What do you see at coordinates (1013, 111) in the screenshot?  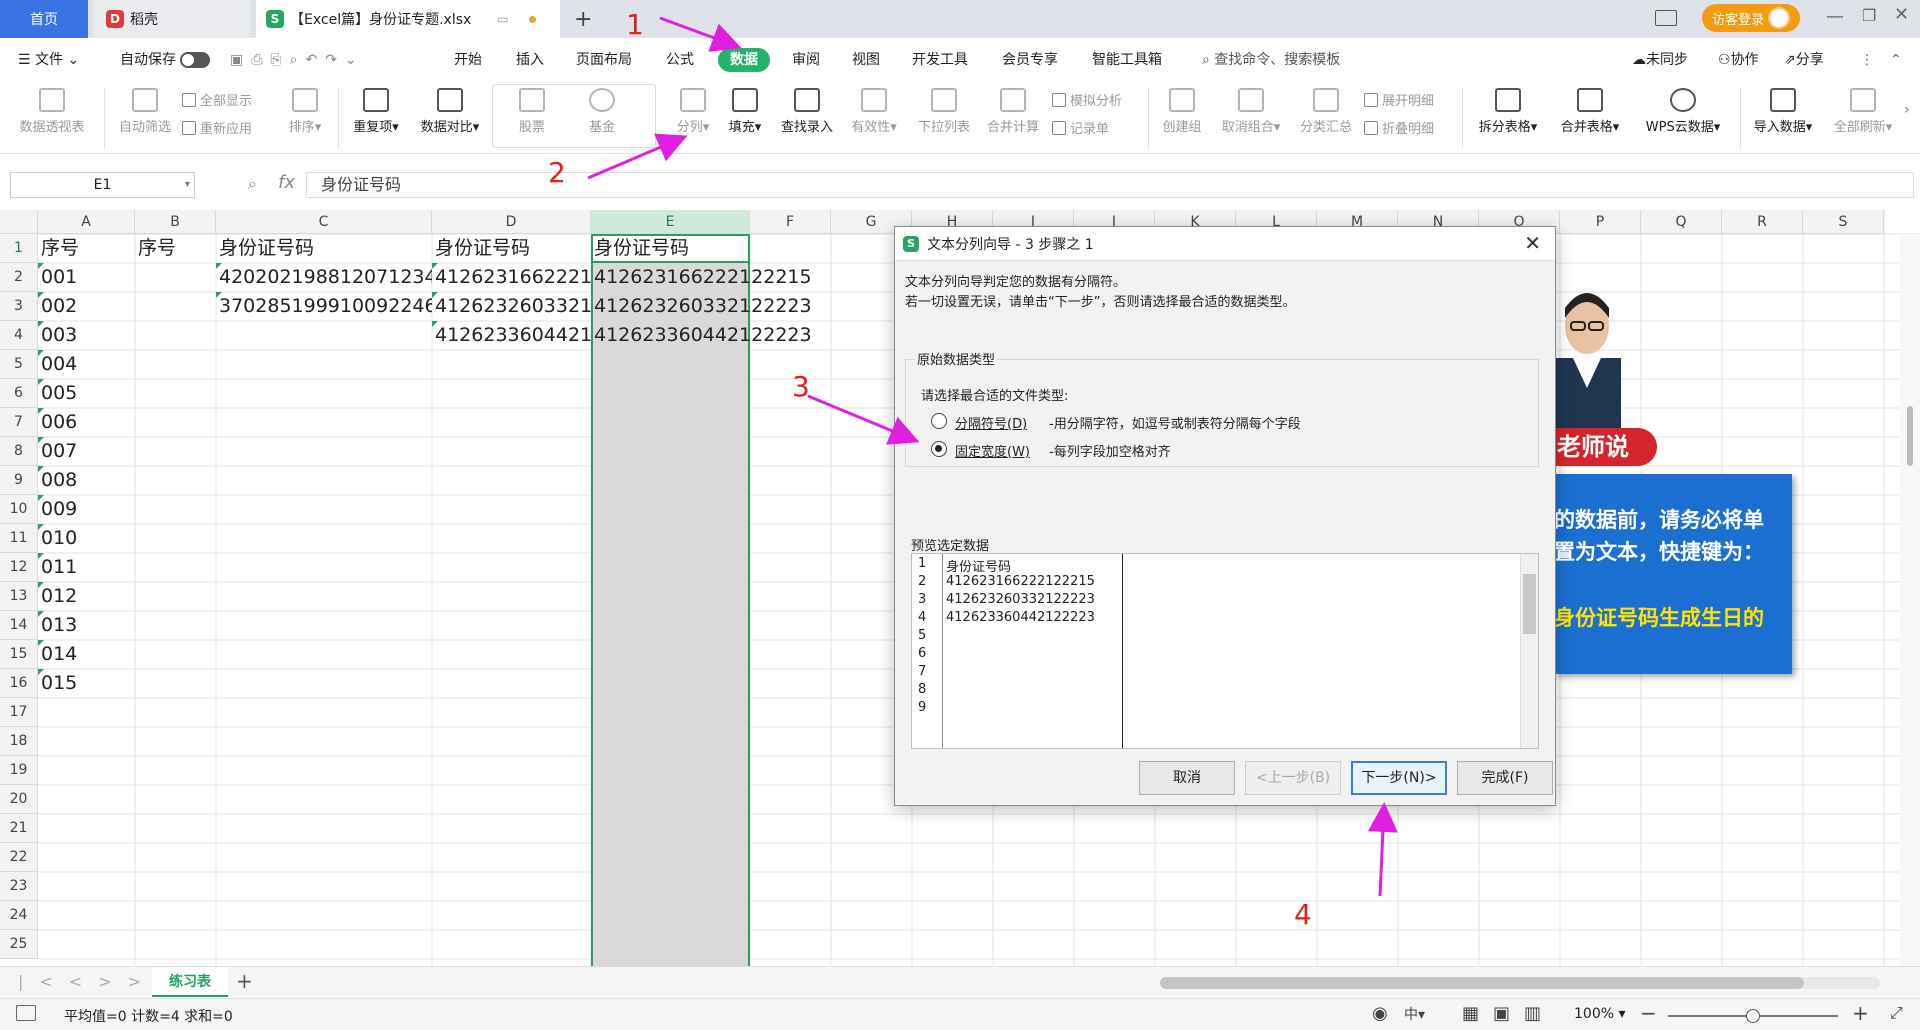 I see `consolidate-button: 合并计算` at bounding box center [1013, 111].